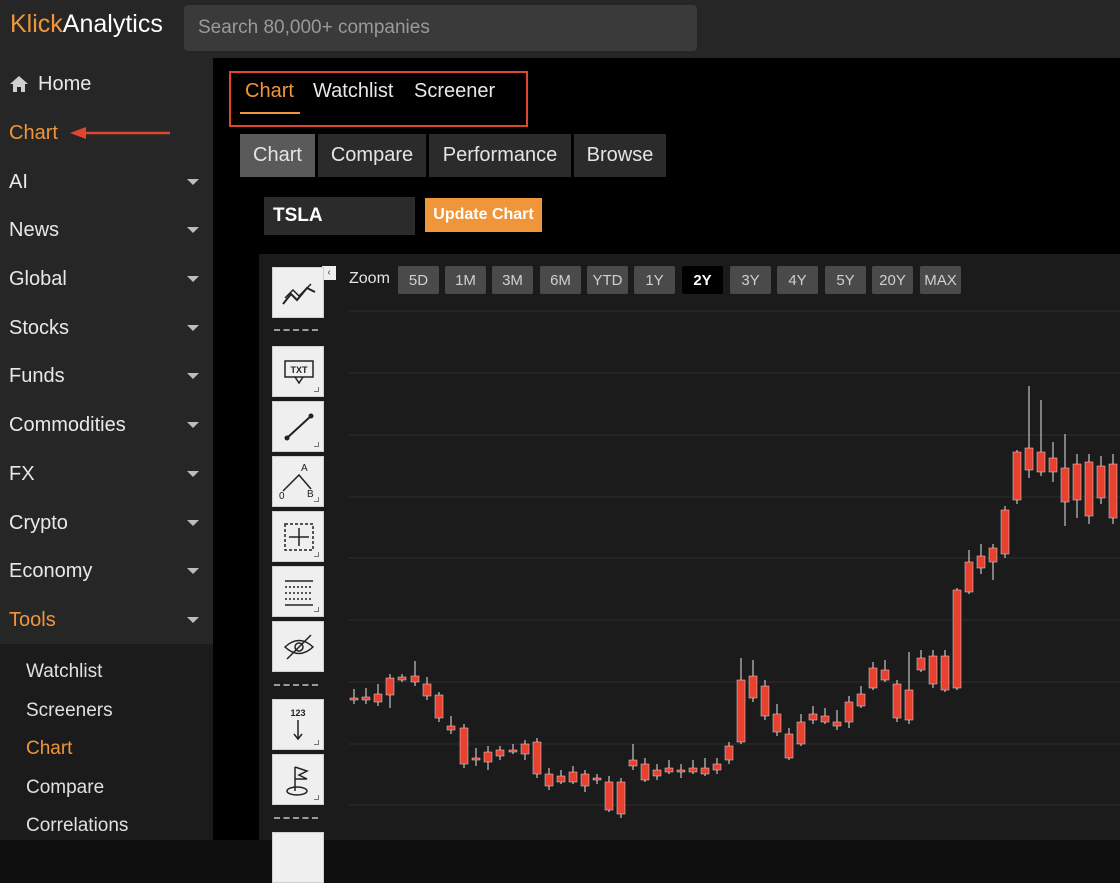  Describe the element at coordinates (750, 280) in the screenshot. I see `zoom-3y-button: 3Y` at that location.